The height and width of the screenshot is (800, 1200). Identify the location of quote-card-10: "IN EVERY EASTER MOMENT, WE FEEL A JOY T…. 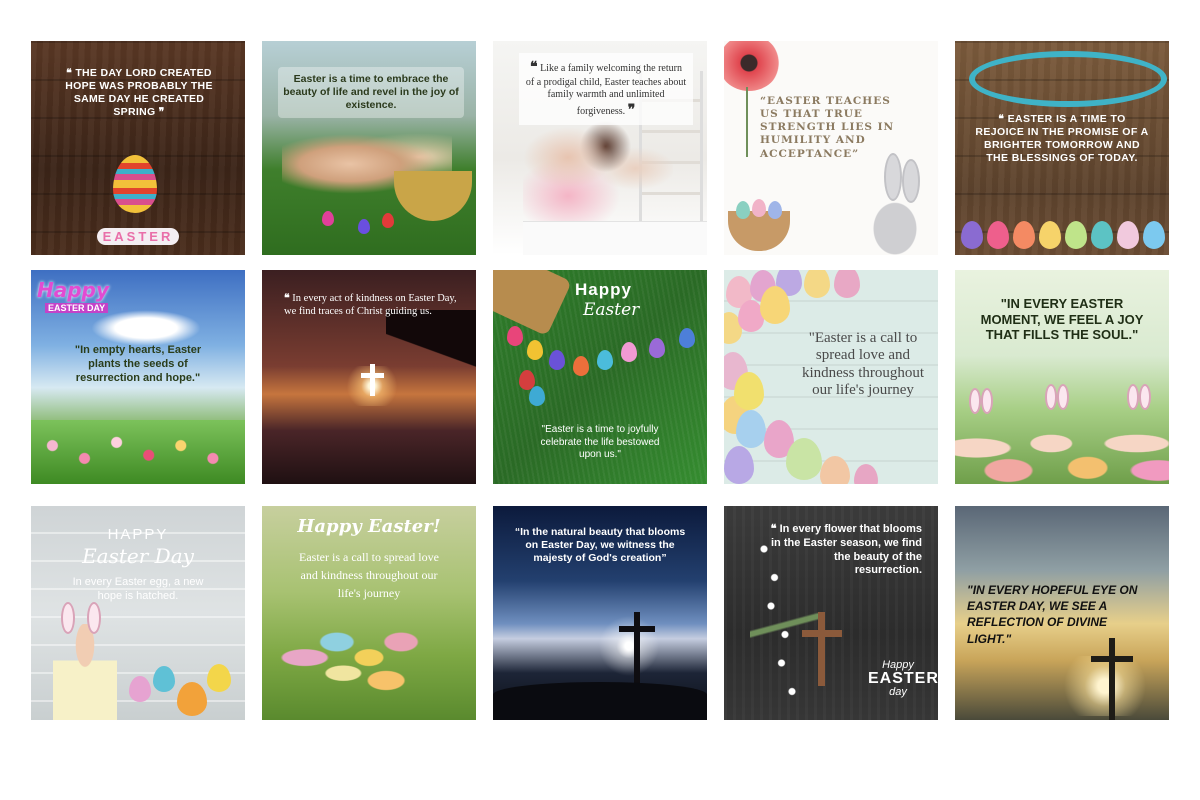
(1062, 377).